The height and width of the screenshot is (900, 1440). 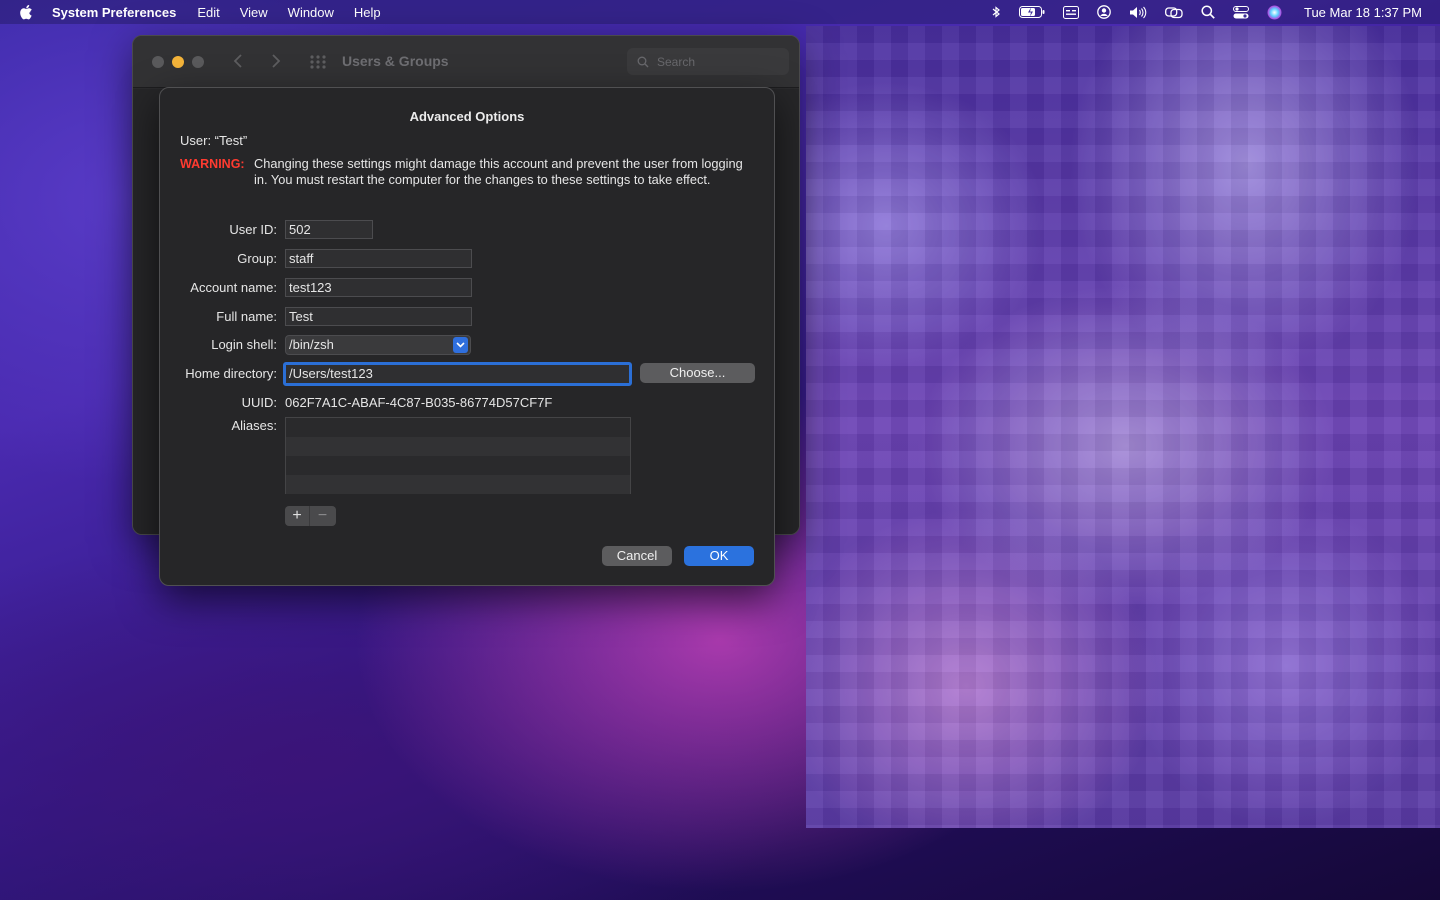 I want to click on grid-icon, so click(x=318, y=62).